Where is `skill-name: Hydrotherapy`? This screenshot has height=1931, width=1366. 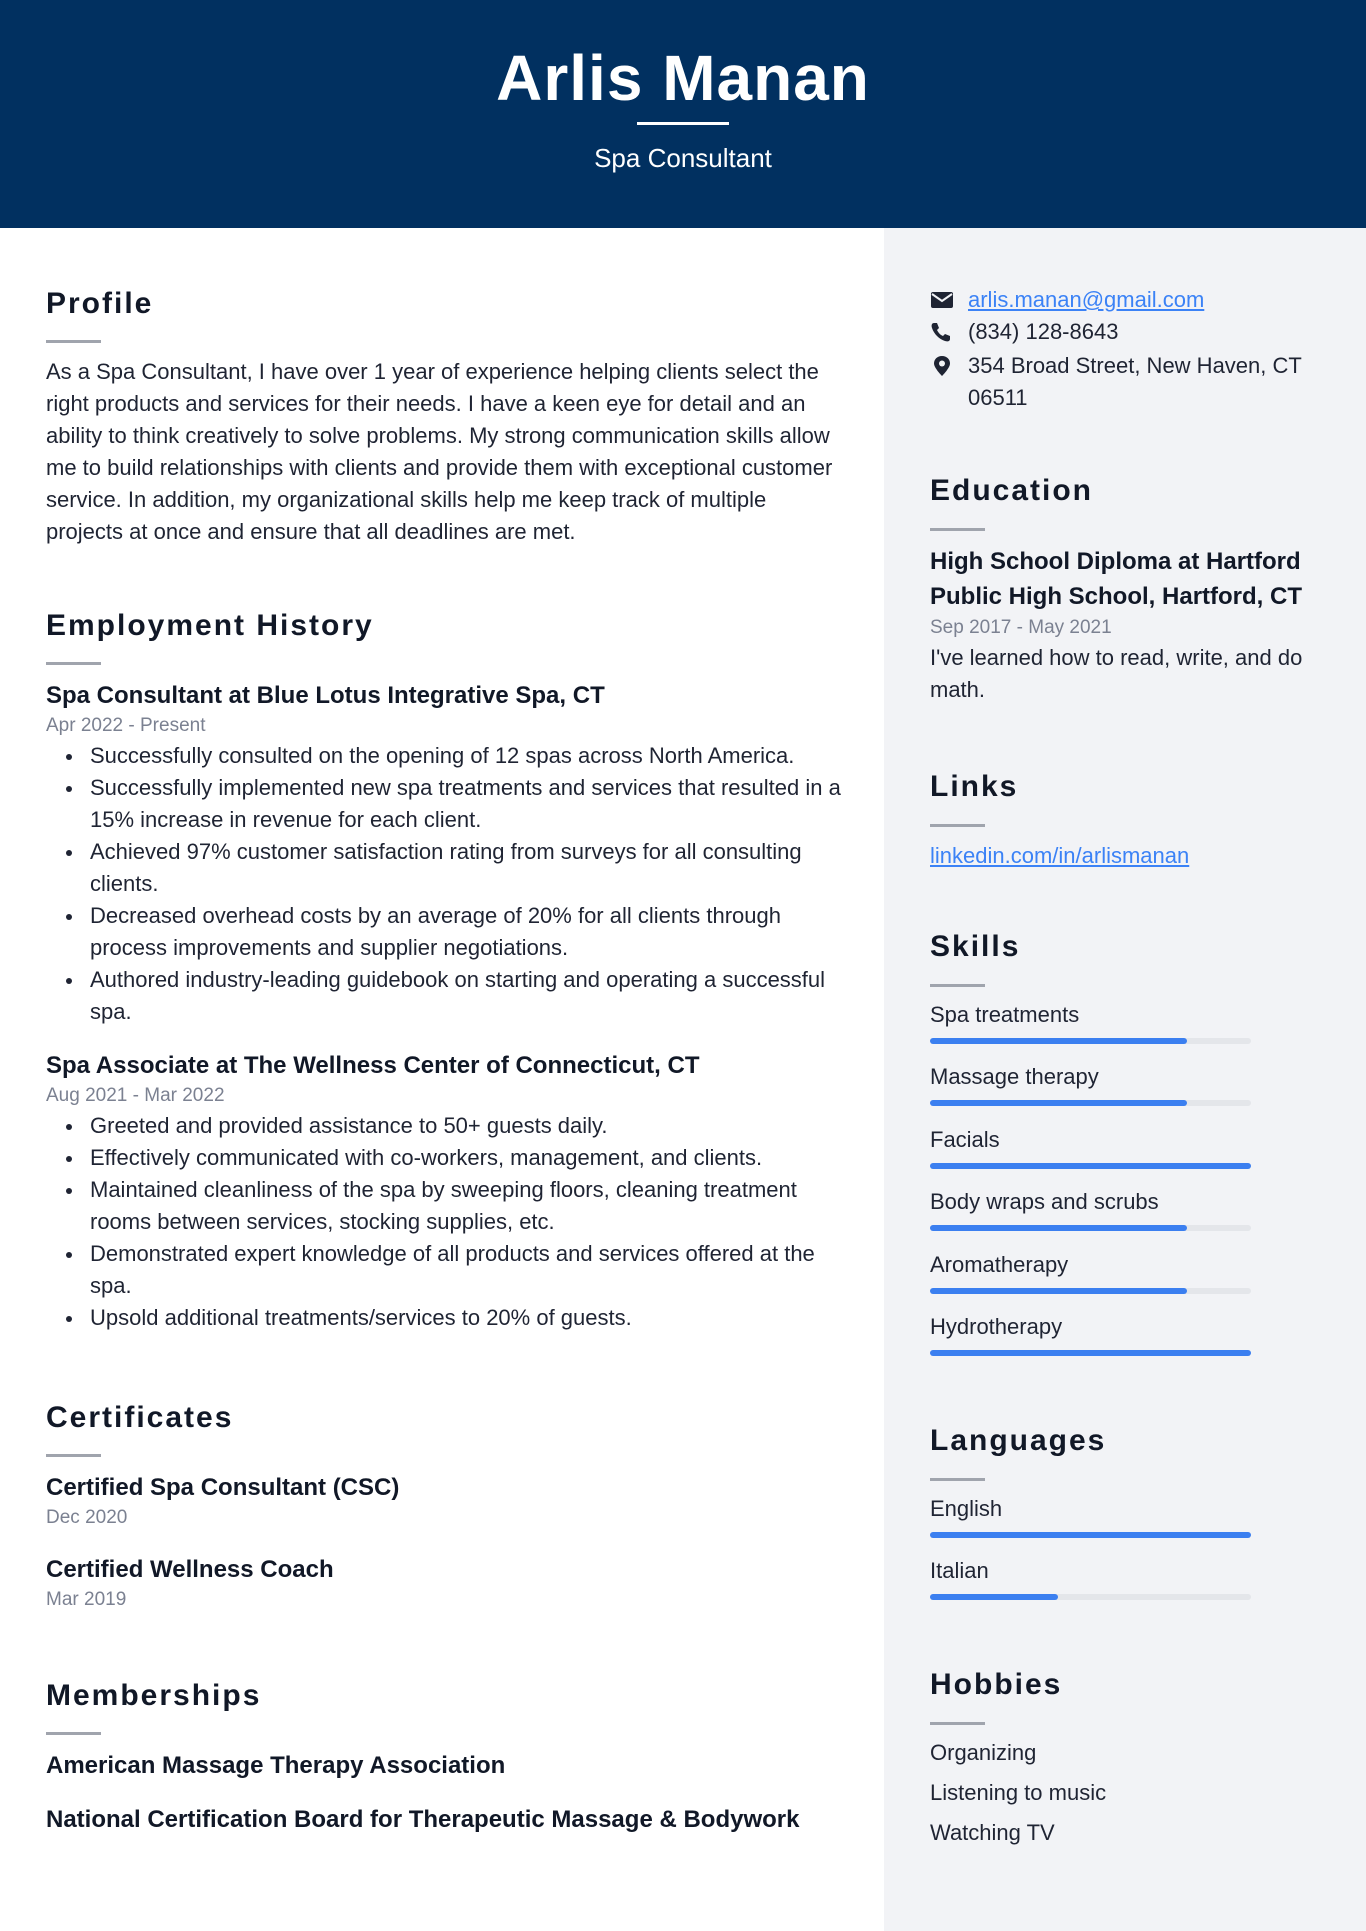
skill-name: Hydrotherapy is located at coordinates (996, 1326).